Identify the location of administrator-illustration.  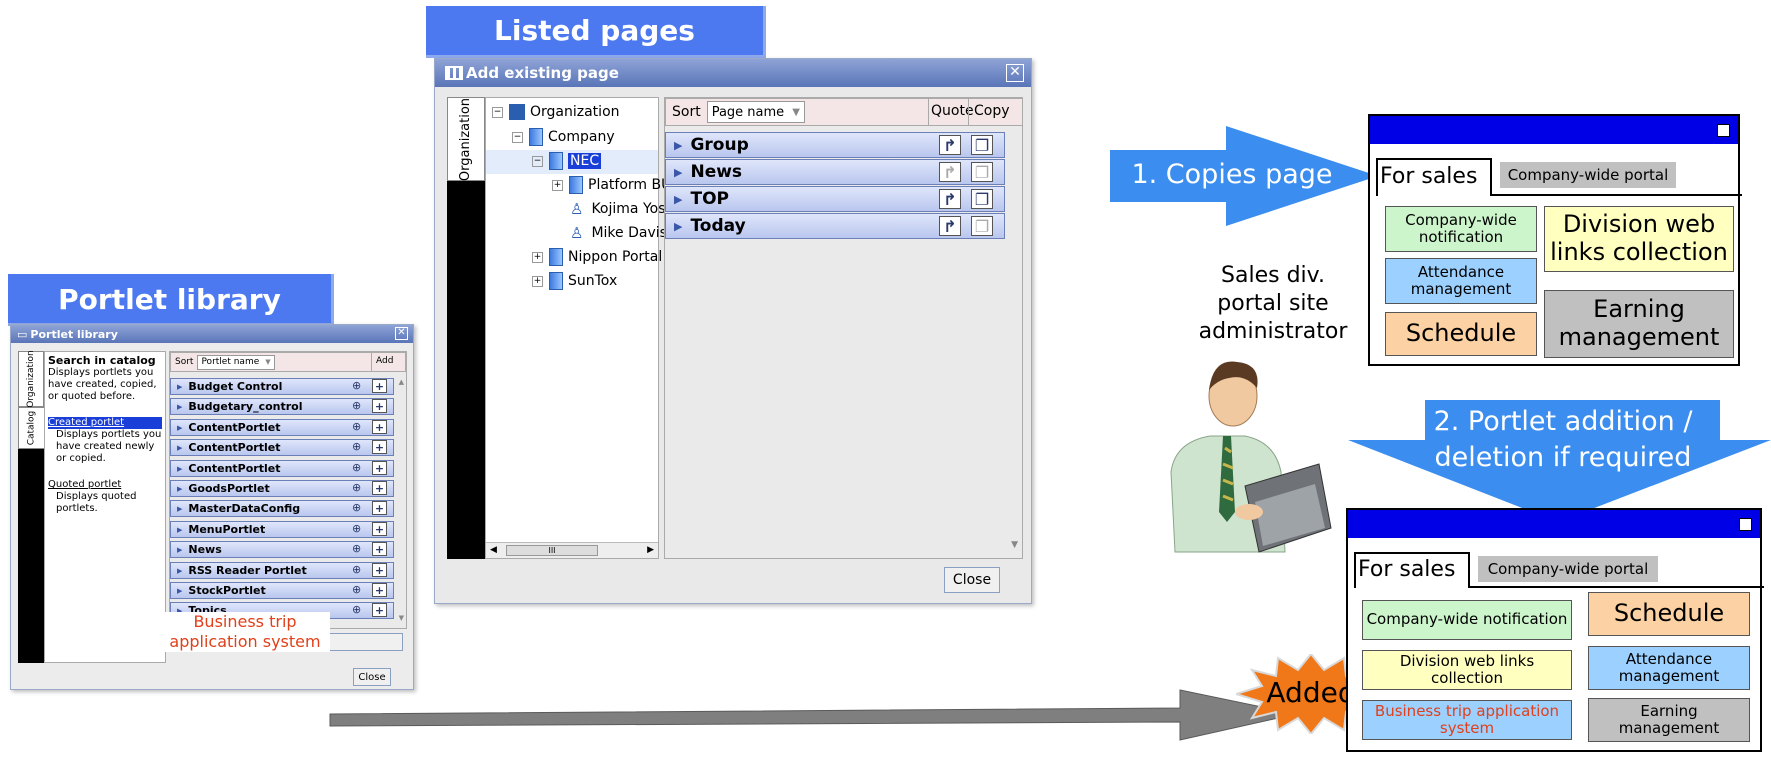
(1251, 457).